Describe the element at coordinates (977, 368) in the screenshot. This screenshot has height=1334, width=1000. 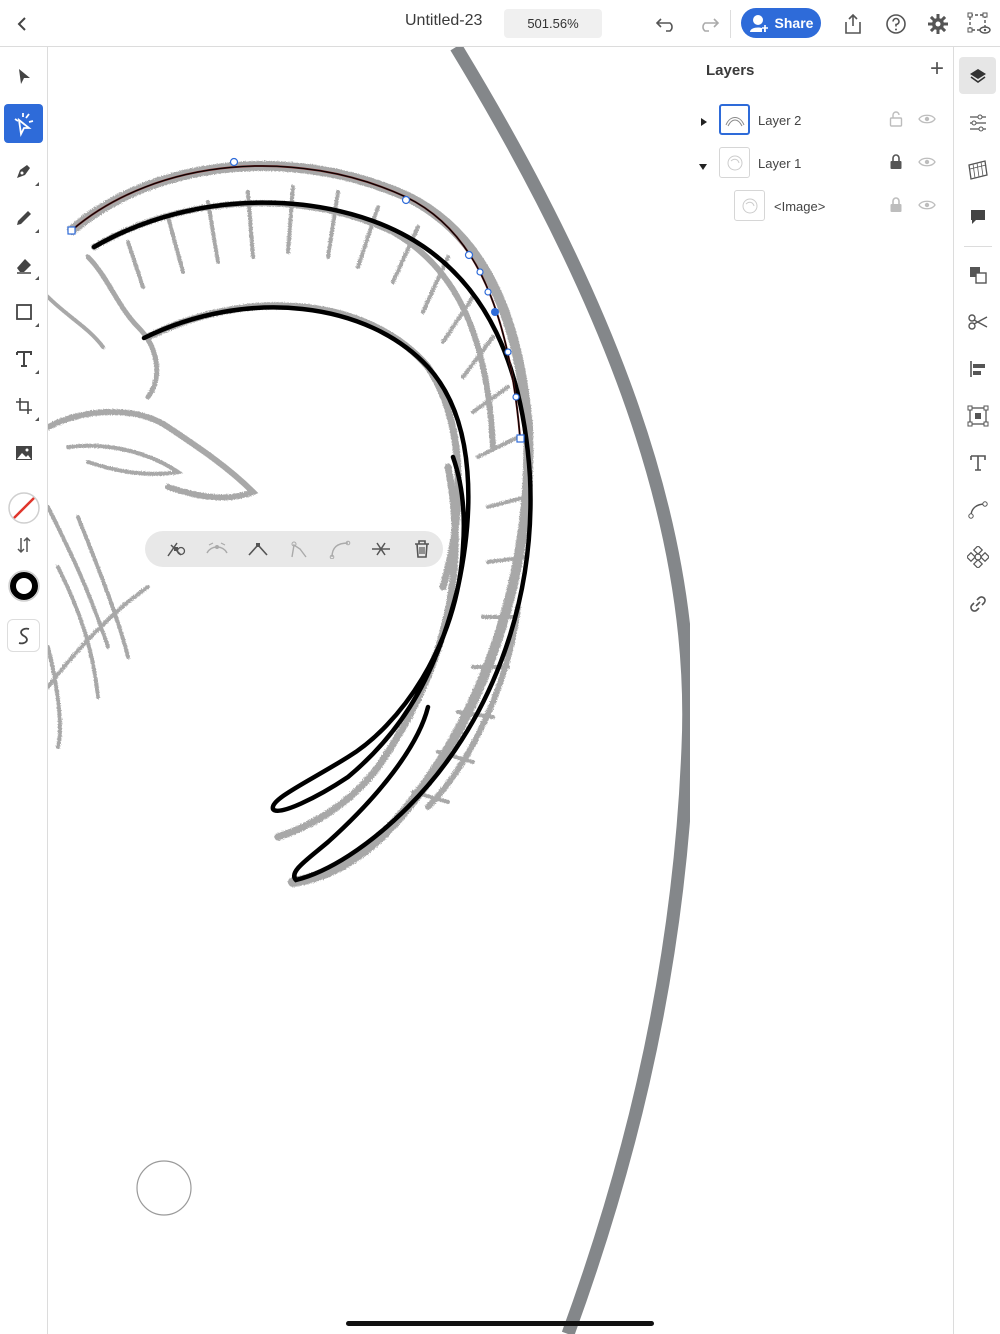
I see `align-icon` at that location.